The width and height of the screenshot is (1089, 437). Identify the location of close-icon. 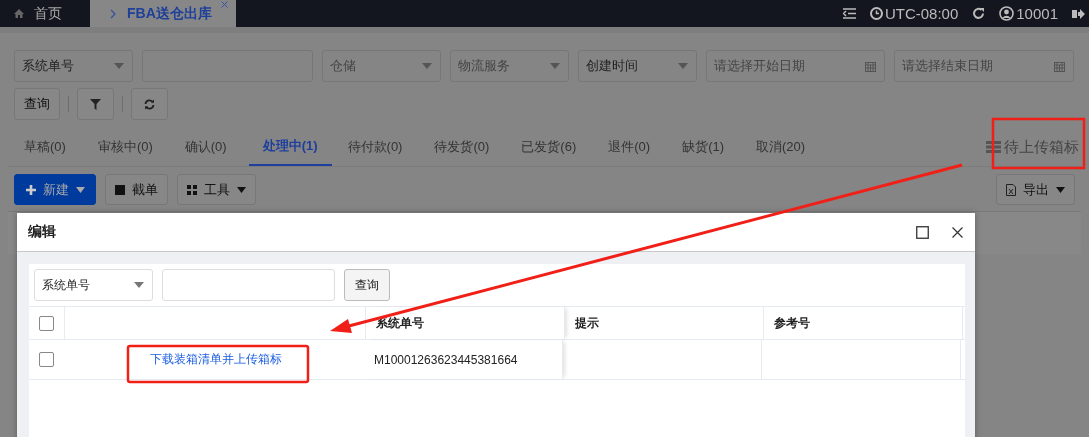
(957, 232).